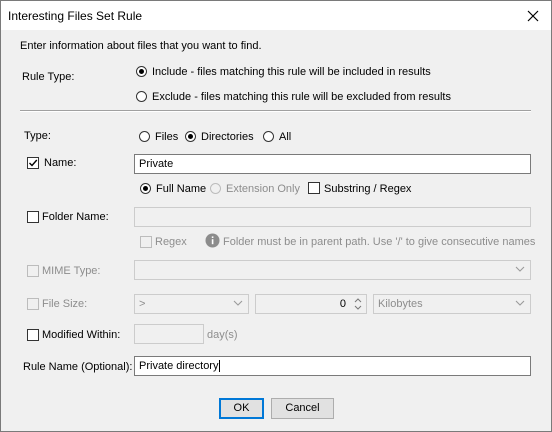 Image resolution: width=552 pixels, height=432 pixels. Describe the element at coordinates (141, 96) in the screenshot. I see `exclude-radio` at that location.